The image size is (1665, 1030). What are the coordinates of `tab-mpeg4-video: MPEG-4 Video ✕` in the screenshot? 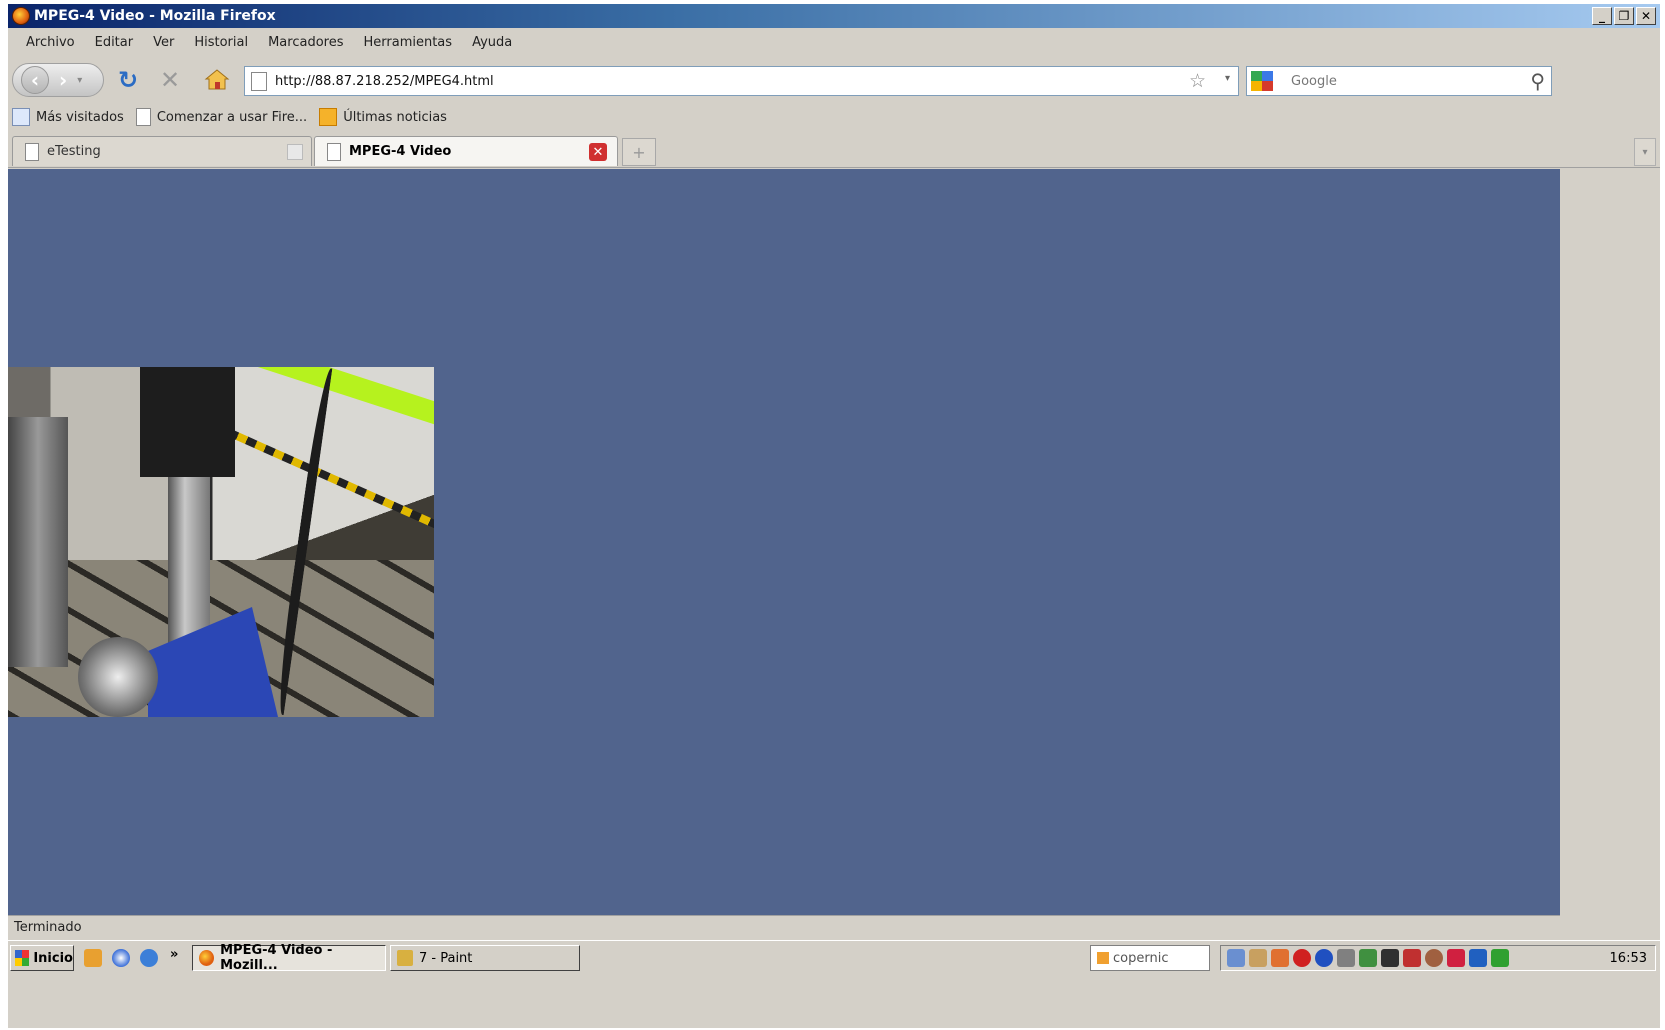 It's located at (466, 151).